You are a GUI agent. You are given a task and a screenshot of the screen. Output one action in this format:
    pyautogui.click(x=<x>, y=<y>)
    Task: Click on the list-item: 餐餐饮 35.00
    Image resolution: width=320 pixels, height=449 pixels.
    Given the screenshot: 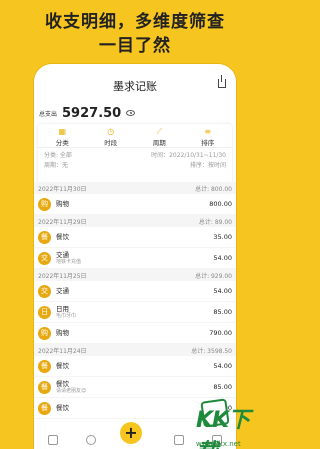 What is the action you would take?
    pyautogui.click(x=135, y=237)
    